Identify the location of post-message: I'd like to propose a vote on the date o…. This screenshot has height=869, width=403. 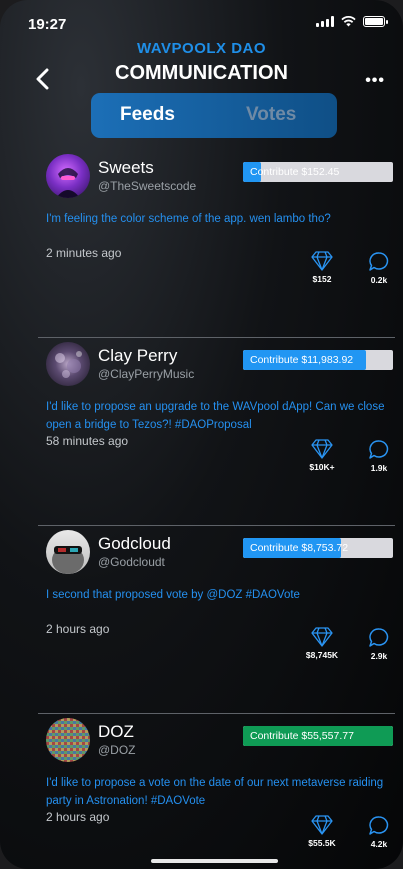
(215, 792).